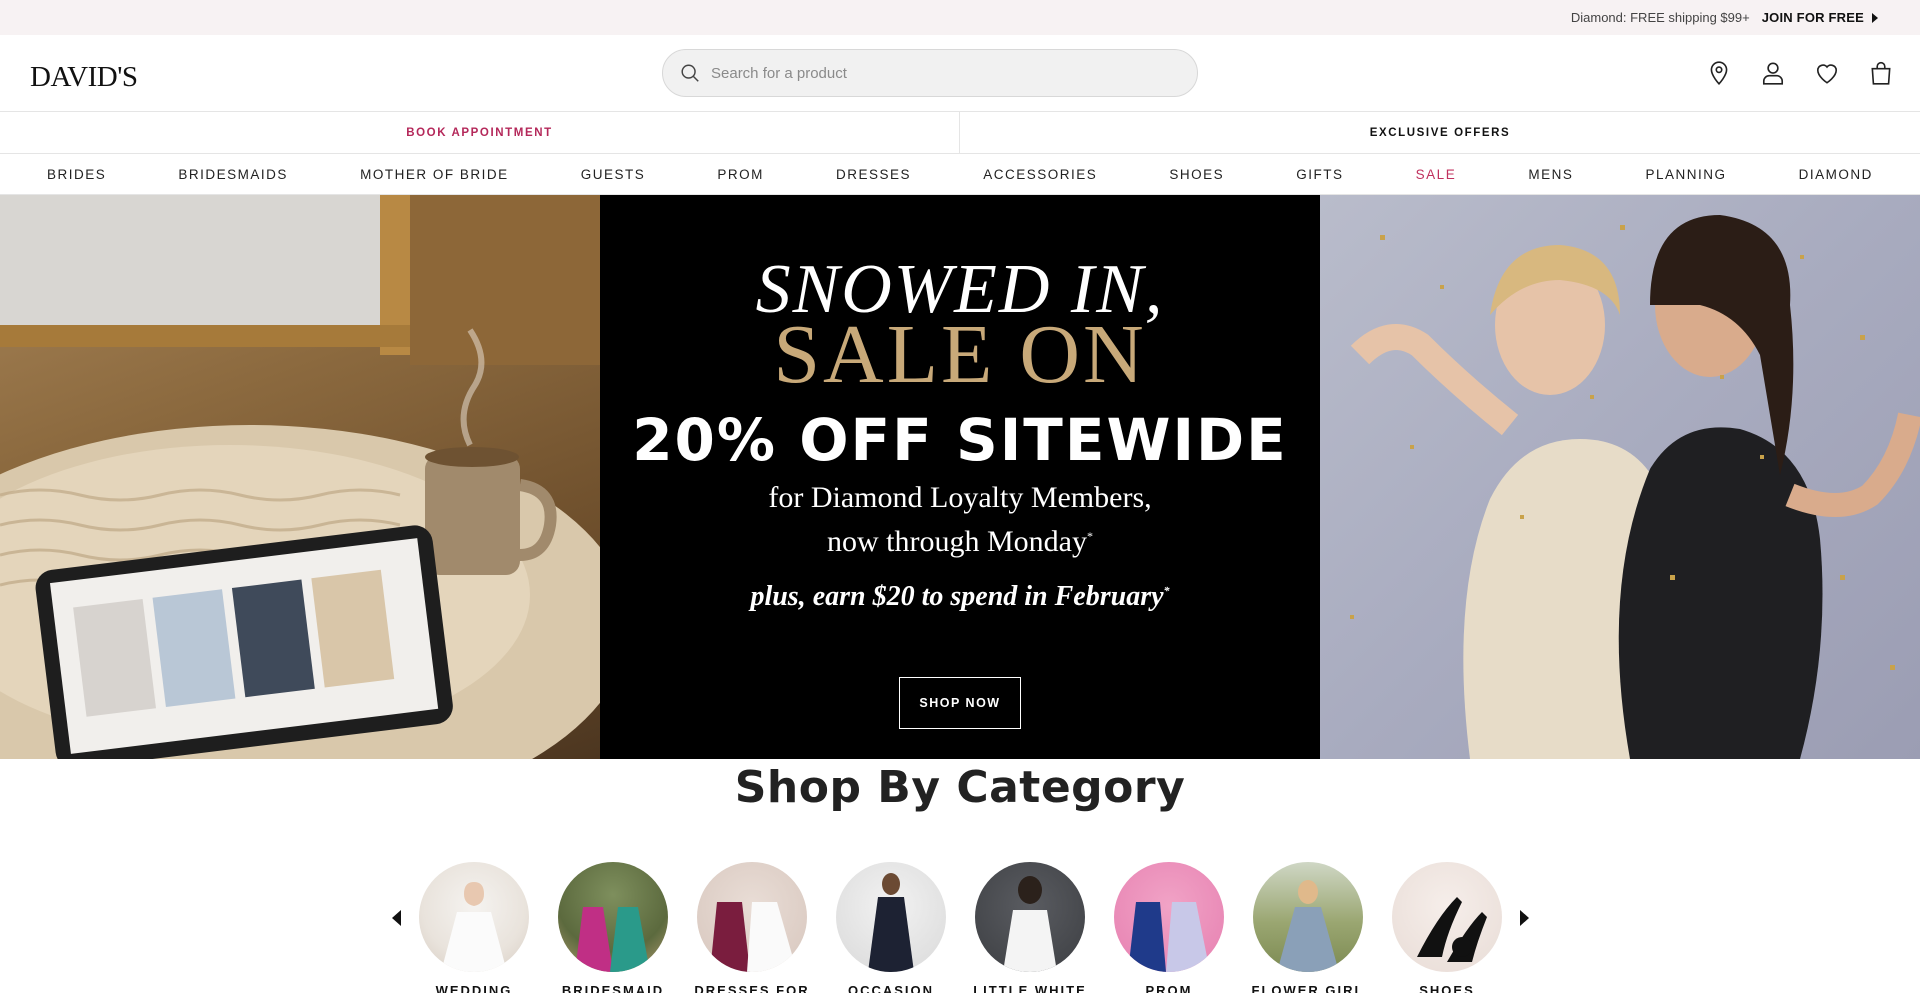  I want to click on search-icon, so click(690, 73).